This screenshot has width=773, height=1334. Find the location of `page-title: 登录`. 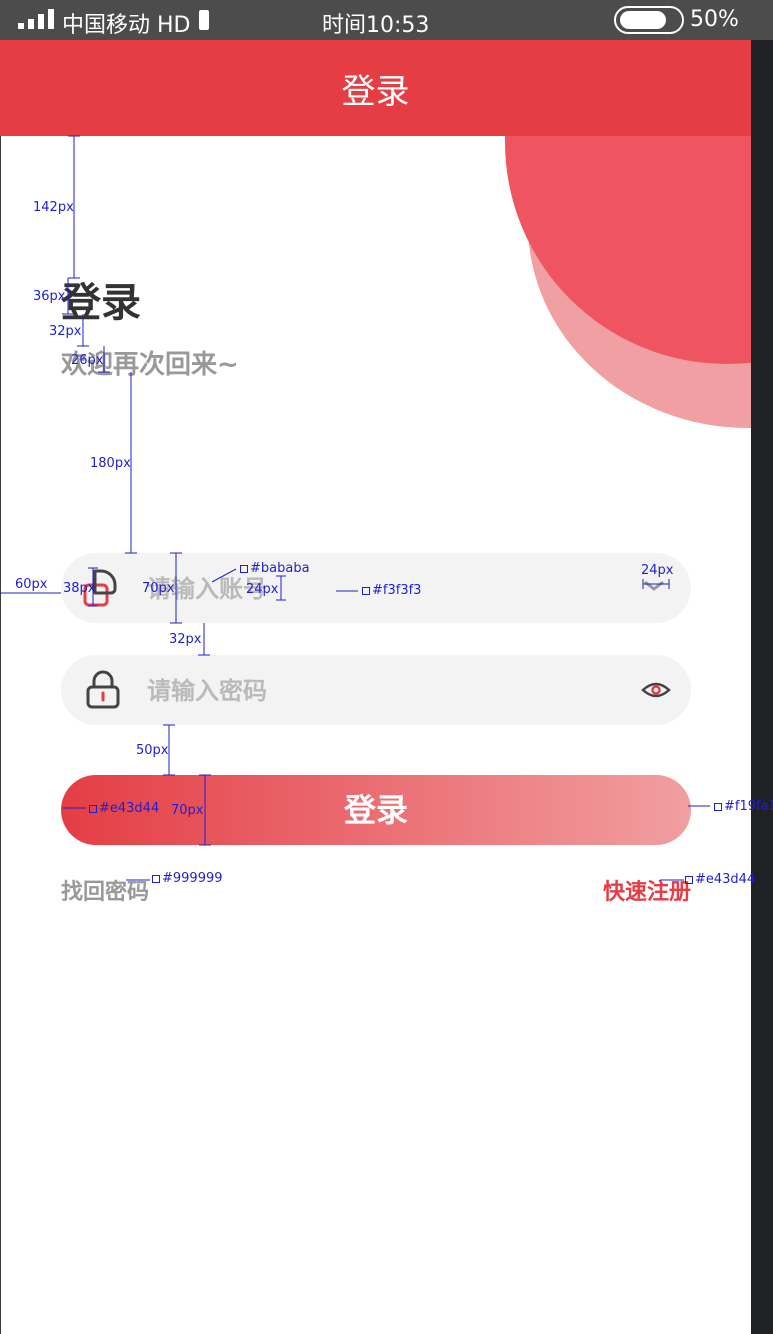

page-title: 登录 is located at coordinates (101, 303).